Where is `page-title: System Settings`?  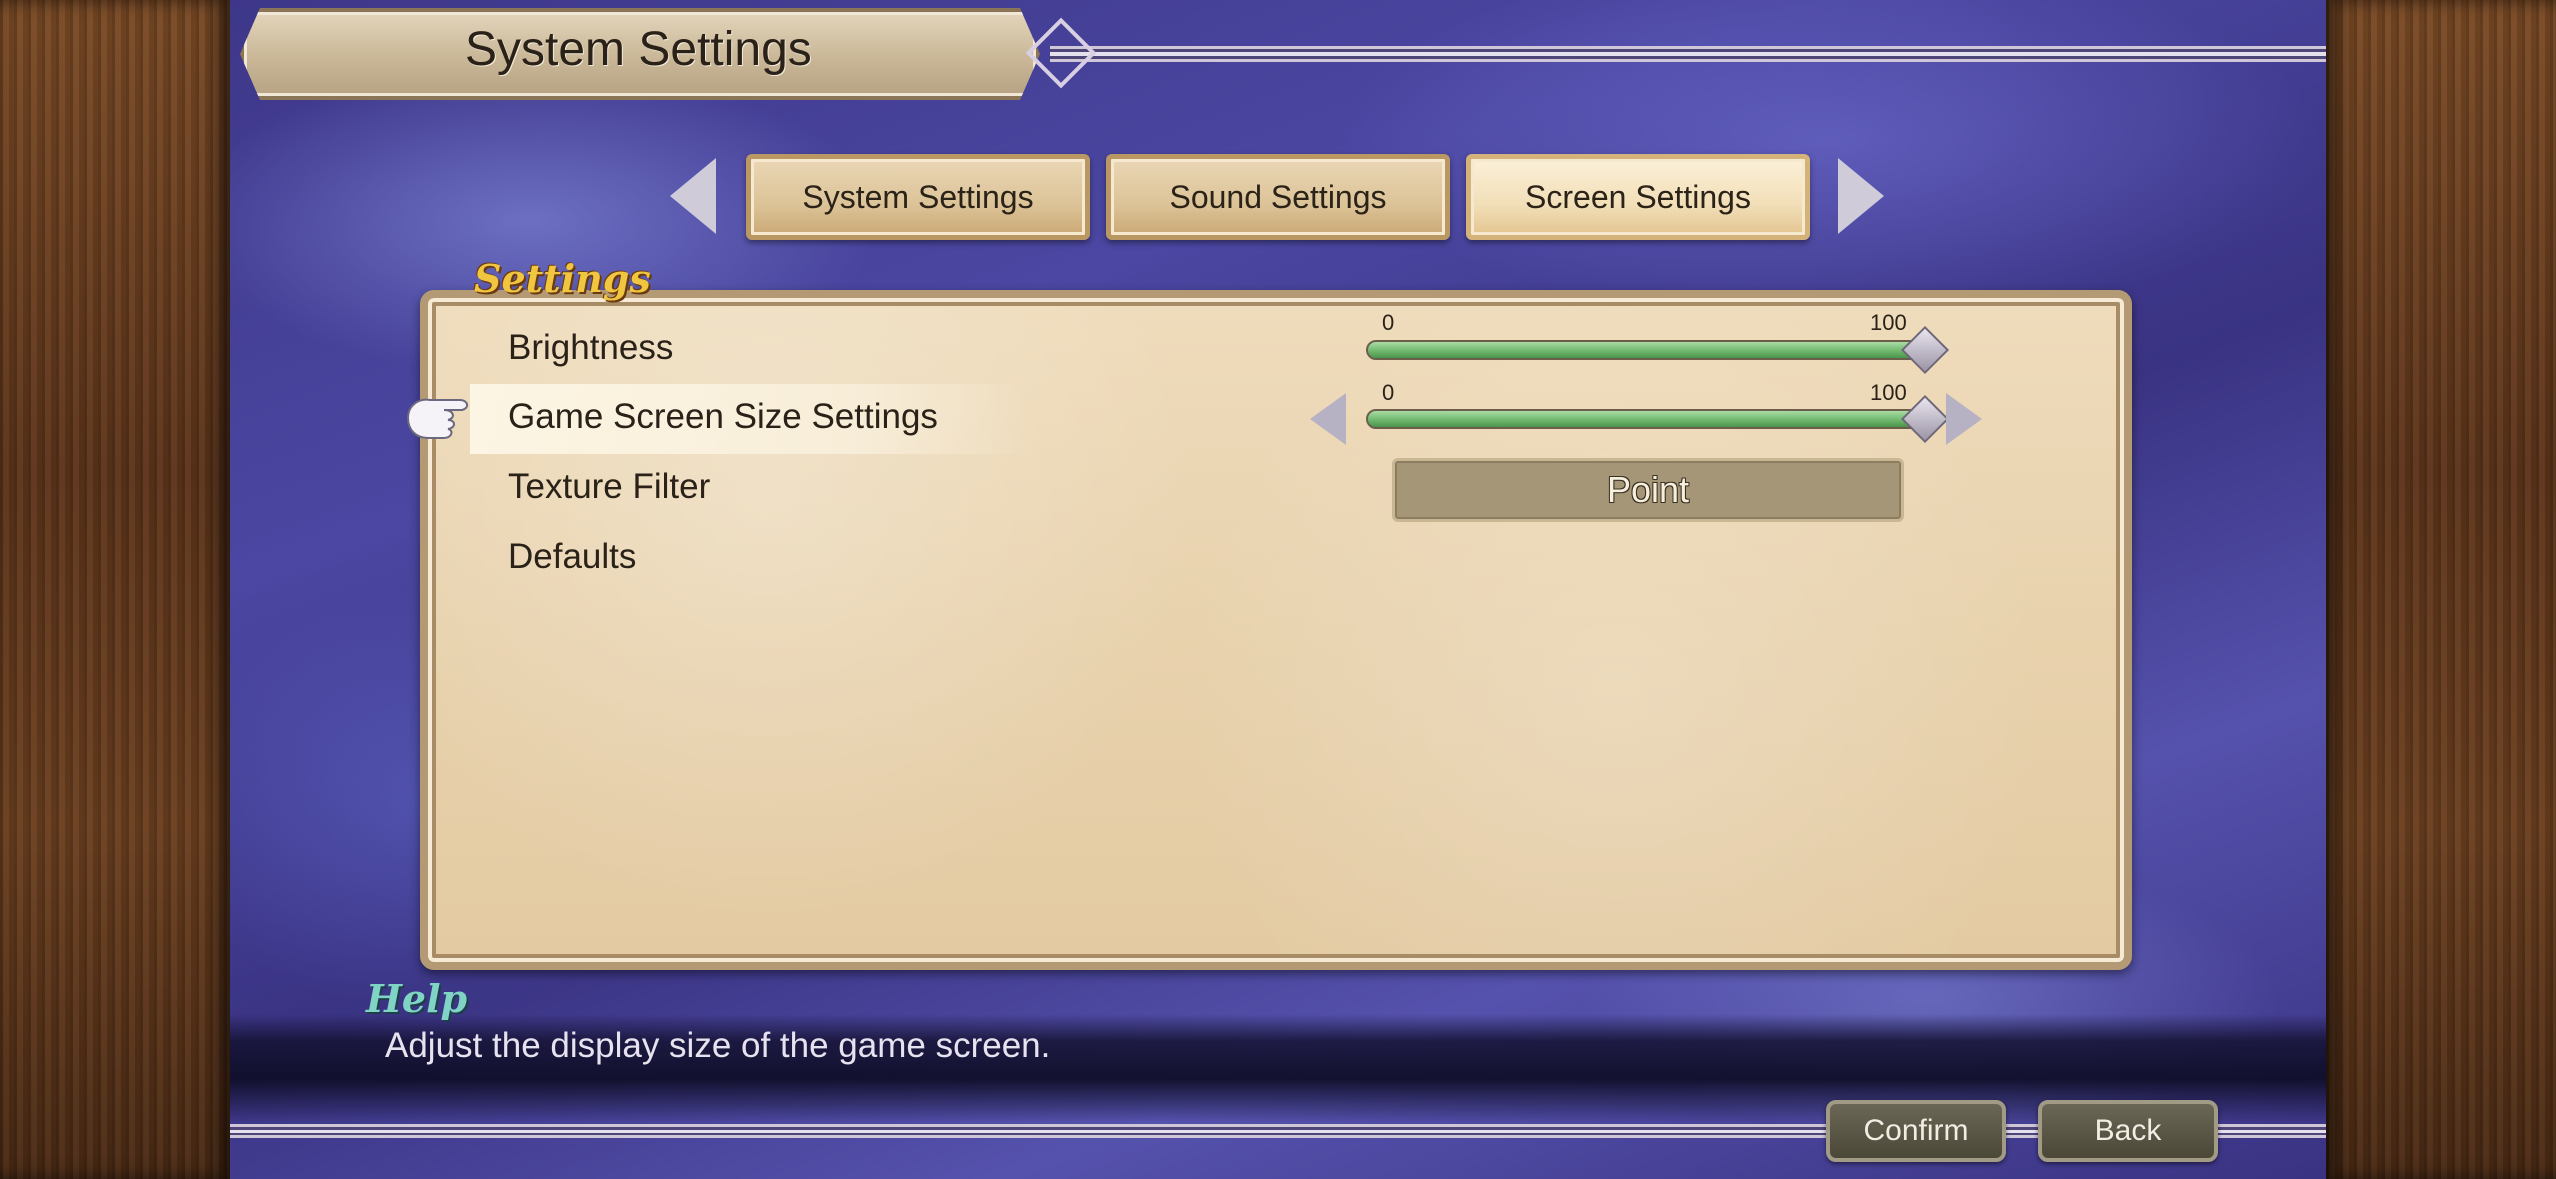
page-title: System Settings is located at coordinates (638, 49).